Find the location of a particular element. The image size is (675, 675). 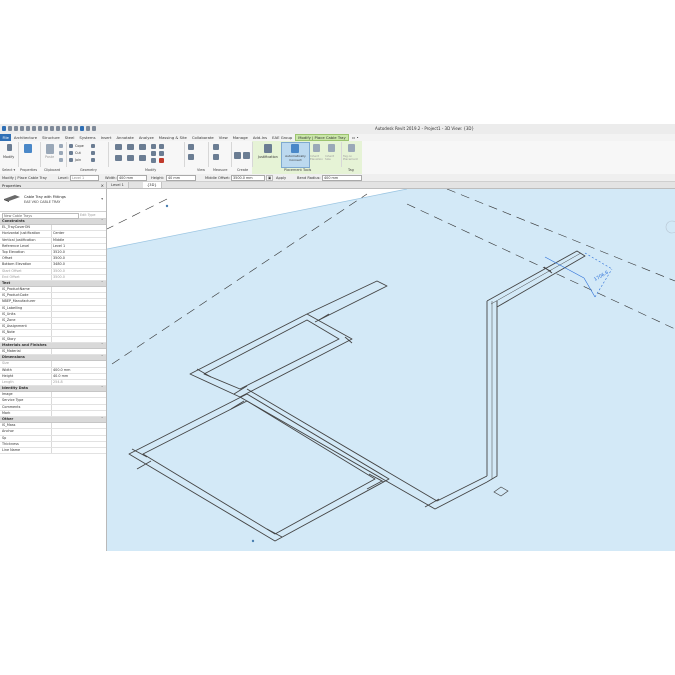

select-panel-label: Select ▾ is located at coordinates (8, 170).